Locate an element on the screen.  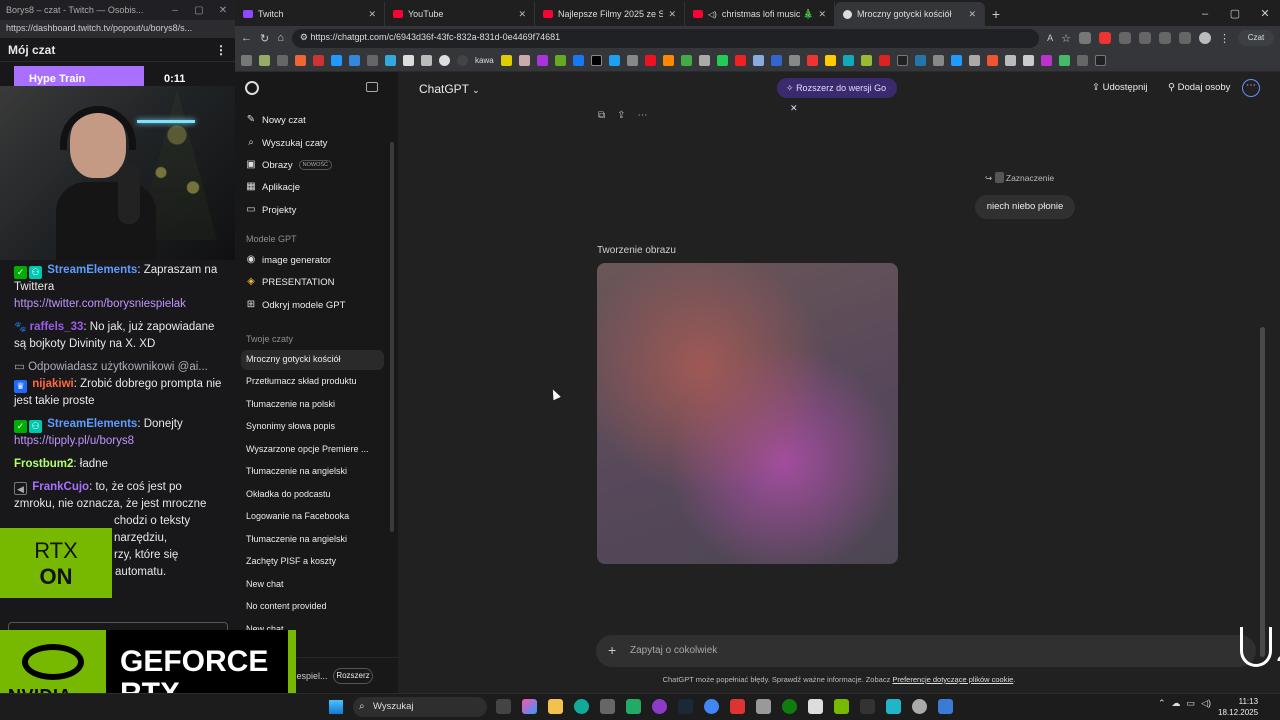
gpt-image-generator: ◉ image generator is located at coordinates (316, 260).